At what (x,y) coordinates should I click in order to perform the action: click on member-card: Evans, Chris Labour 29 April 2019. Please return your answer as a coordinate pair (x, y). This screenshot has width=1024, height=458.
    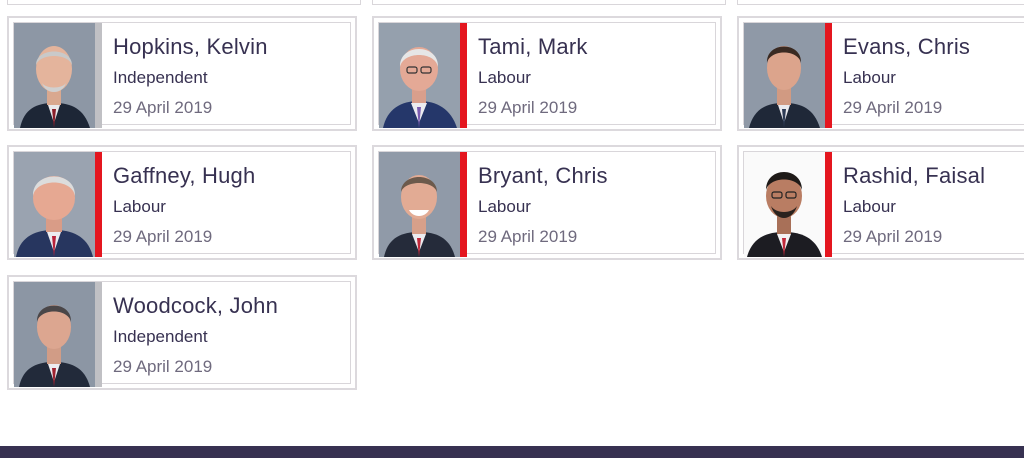
    Looking at the image, I should click on (880, 73).